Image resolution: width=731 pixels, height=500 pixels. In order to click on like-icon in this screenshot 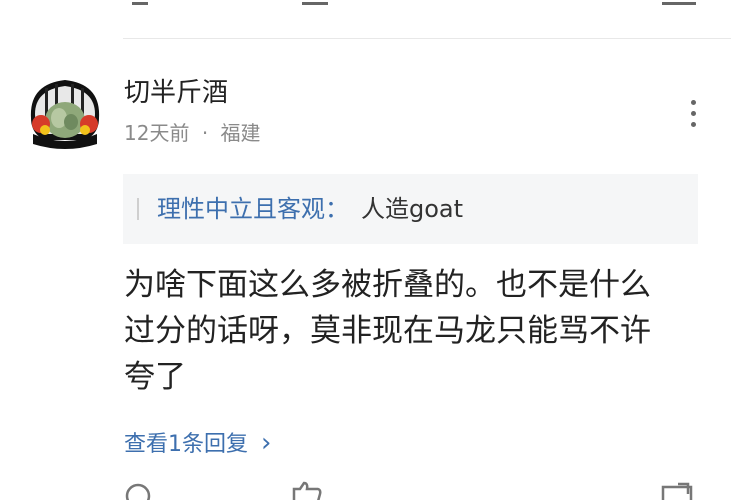, I will do `click(307, 490)`.